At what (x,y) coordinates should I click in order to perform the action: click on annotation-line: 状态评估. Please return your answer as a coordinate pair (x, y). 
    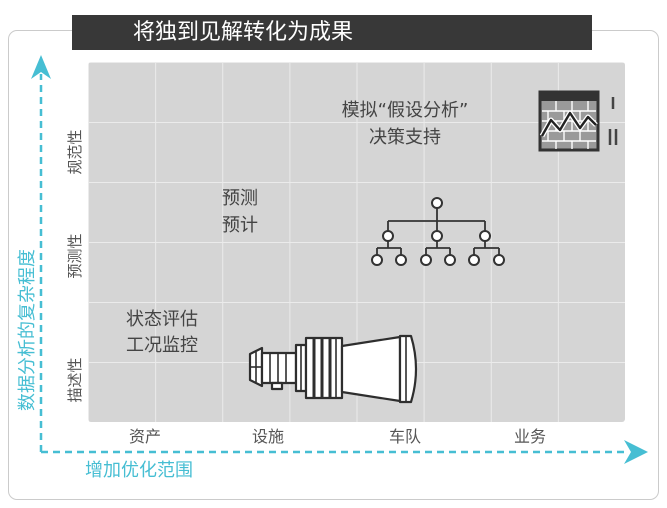
    Looking at the image, I should click on (162, 319).